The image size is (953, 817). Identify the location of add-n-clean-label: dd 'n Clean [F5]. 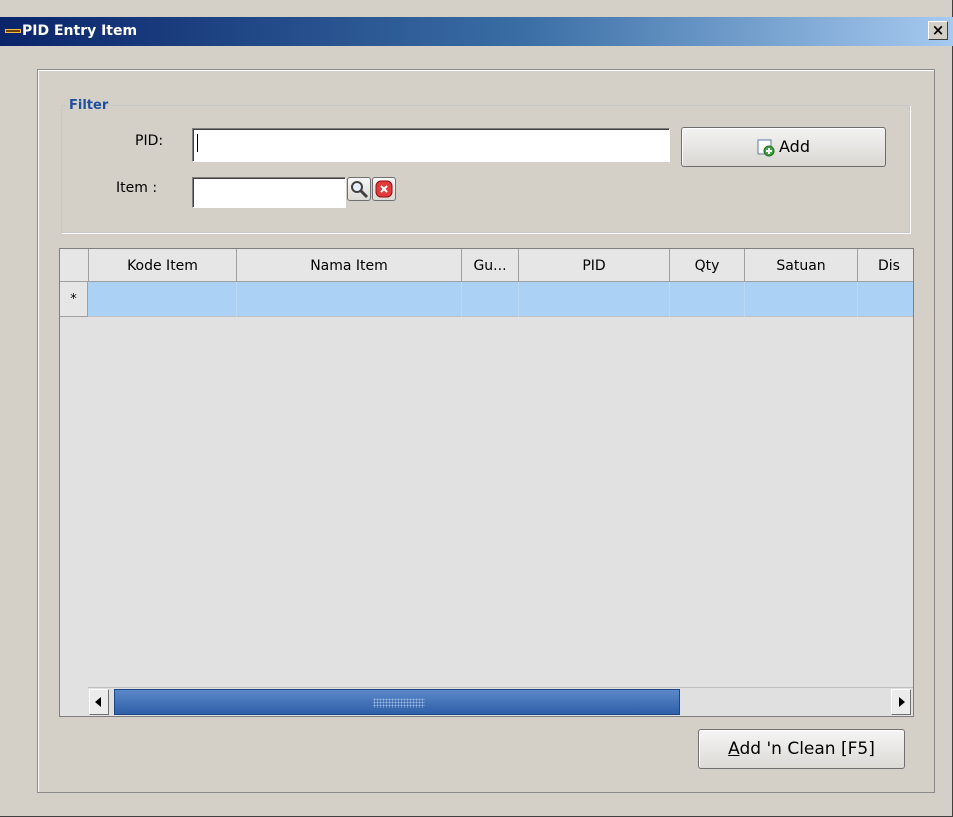
(807, 749).